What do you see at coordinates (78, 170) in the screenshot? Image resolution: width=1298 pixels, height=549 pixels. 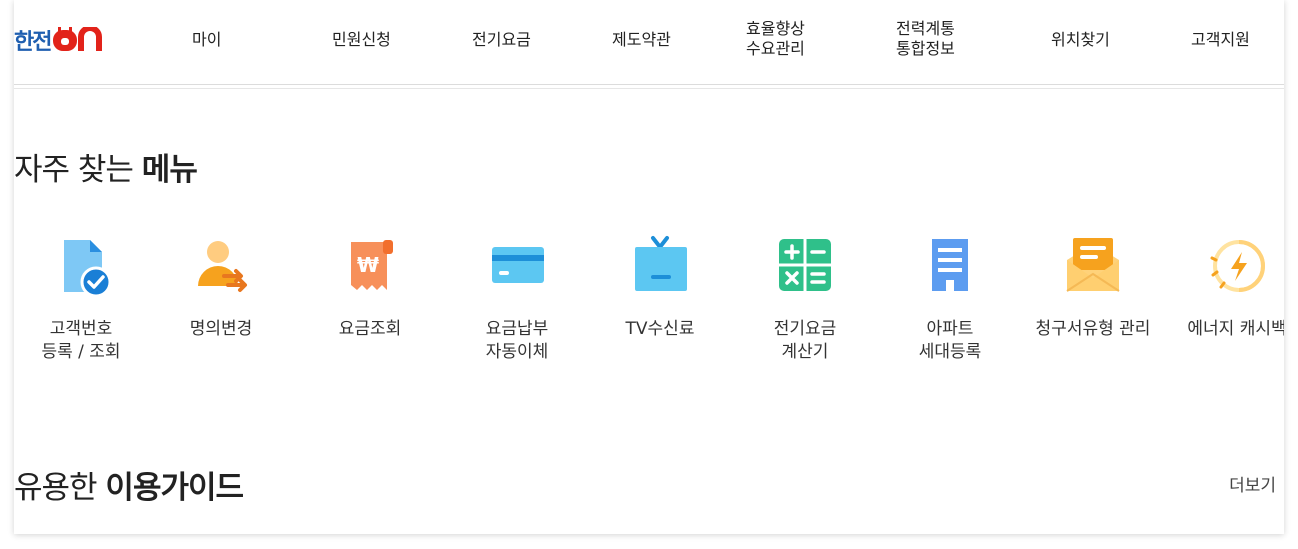 I see `quick-menu-title-regular: 자주 찾는` at bounding box center [78, 170].